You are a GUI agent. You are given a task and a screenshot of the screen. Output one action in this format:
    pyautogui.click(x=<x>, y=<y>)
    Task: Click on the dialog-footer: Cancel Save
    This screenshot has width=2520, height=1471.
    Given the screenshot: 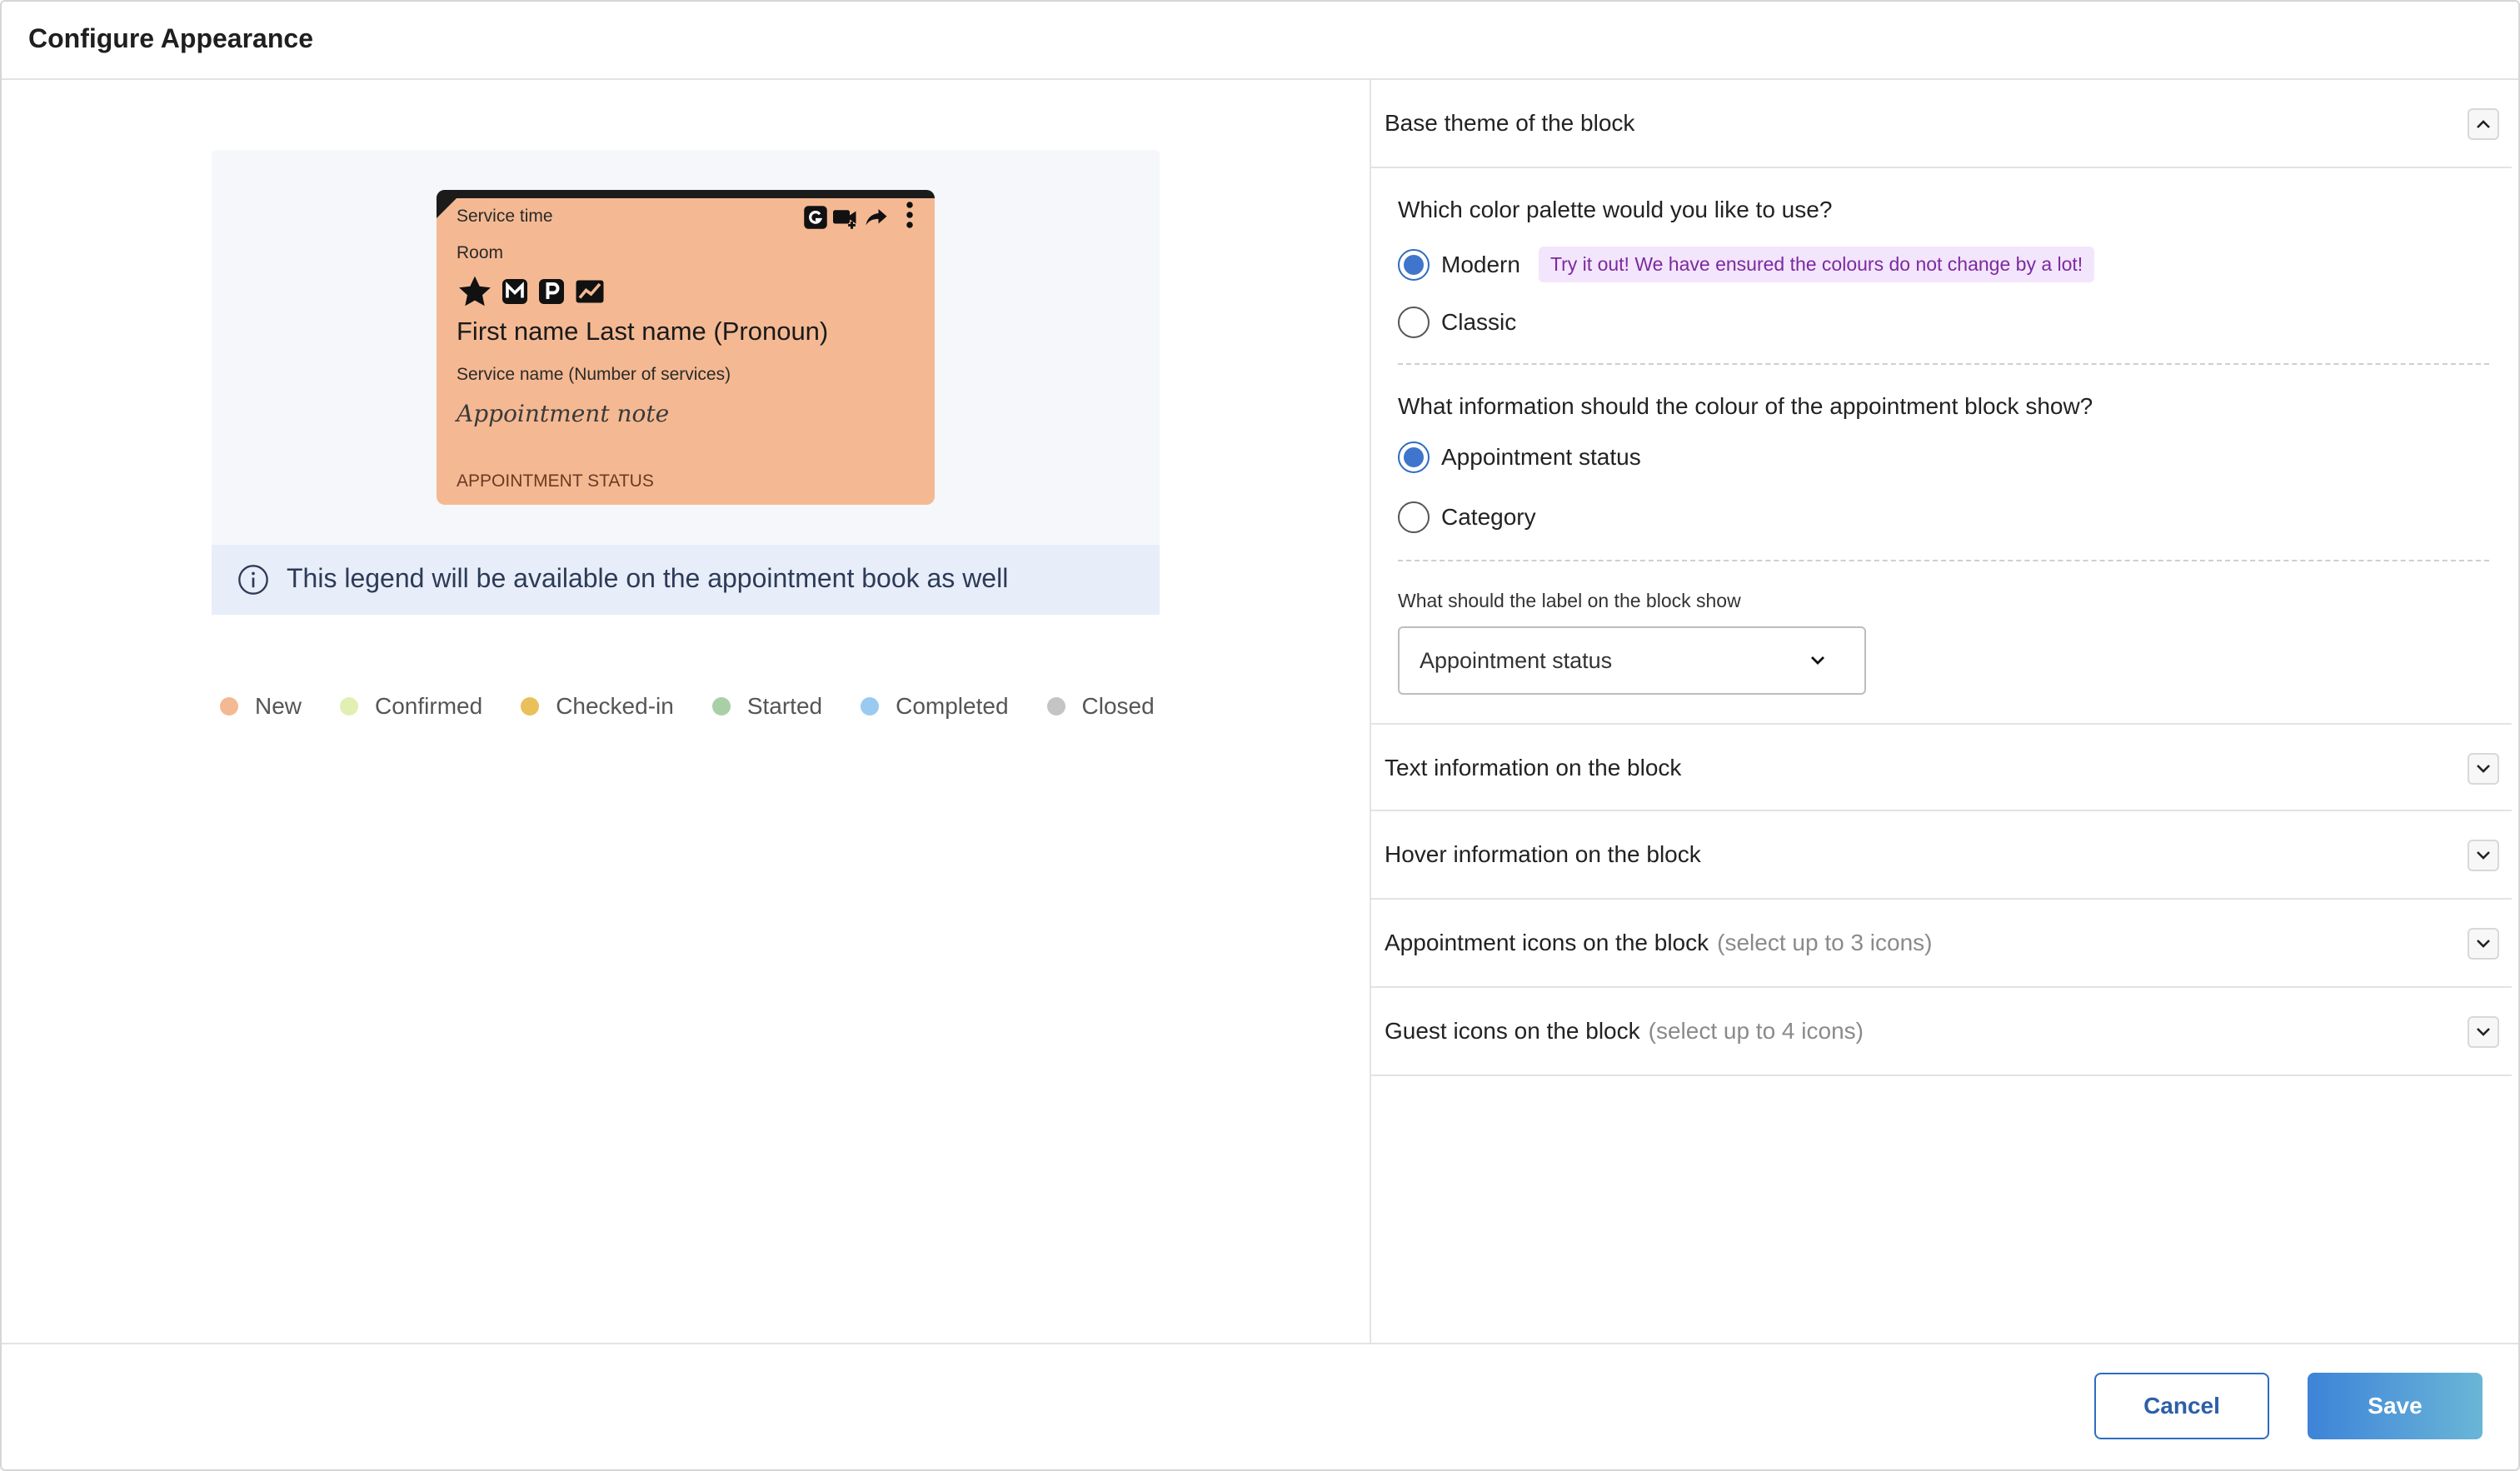 What is the action you would take?
    pyautogui.click(x=1260, y=1407)
    